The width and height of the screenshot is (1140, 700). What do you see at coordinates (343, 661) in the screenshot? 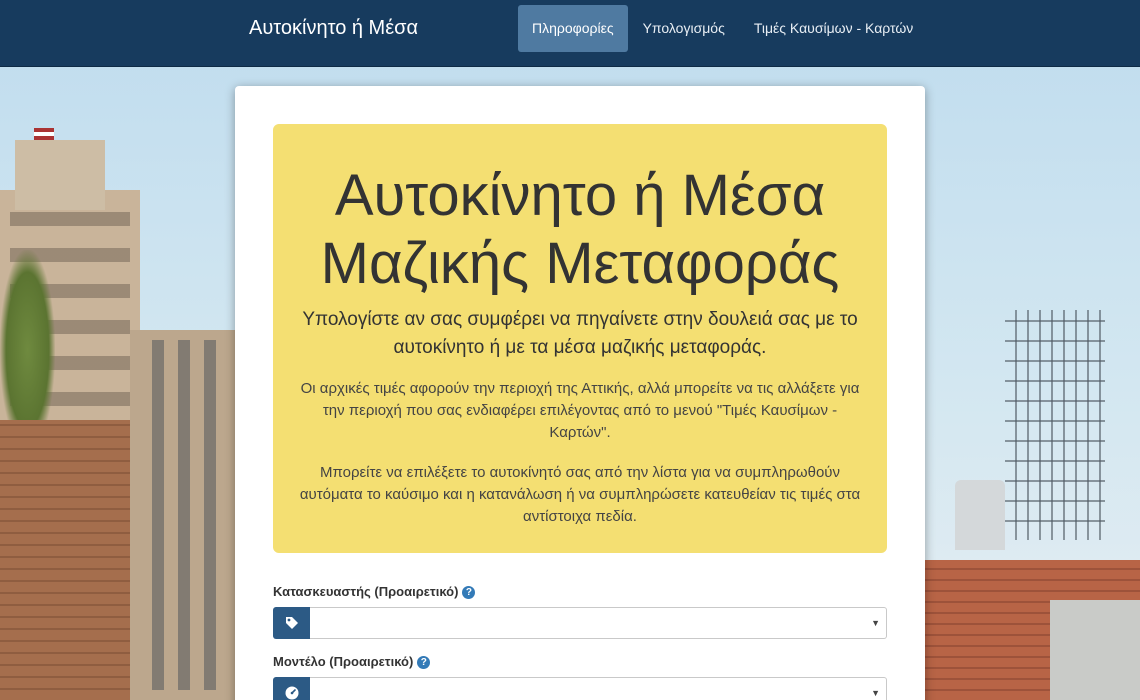
I see `model-label-text: Μοντέλο (Προαιρετικό)` at bounding box center [343, 661].